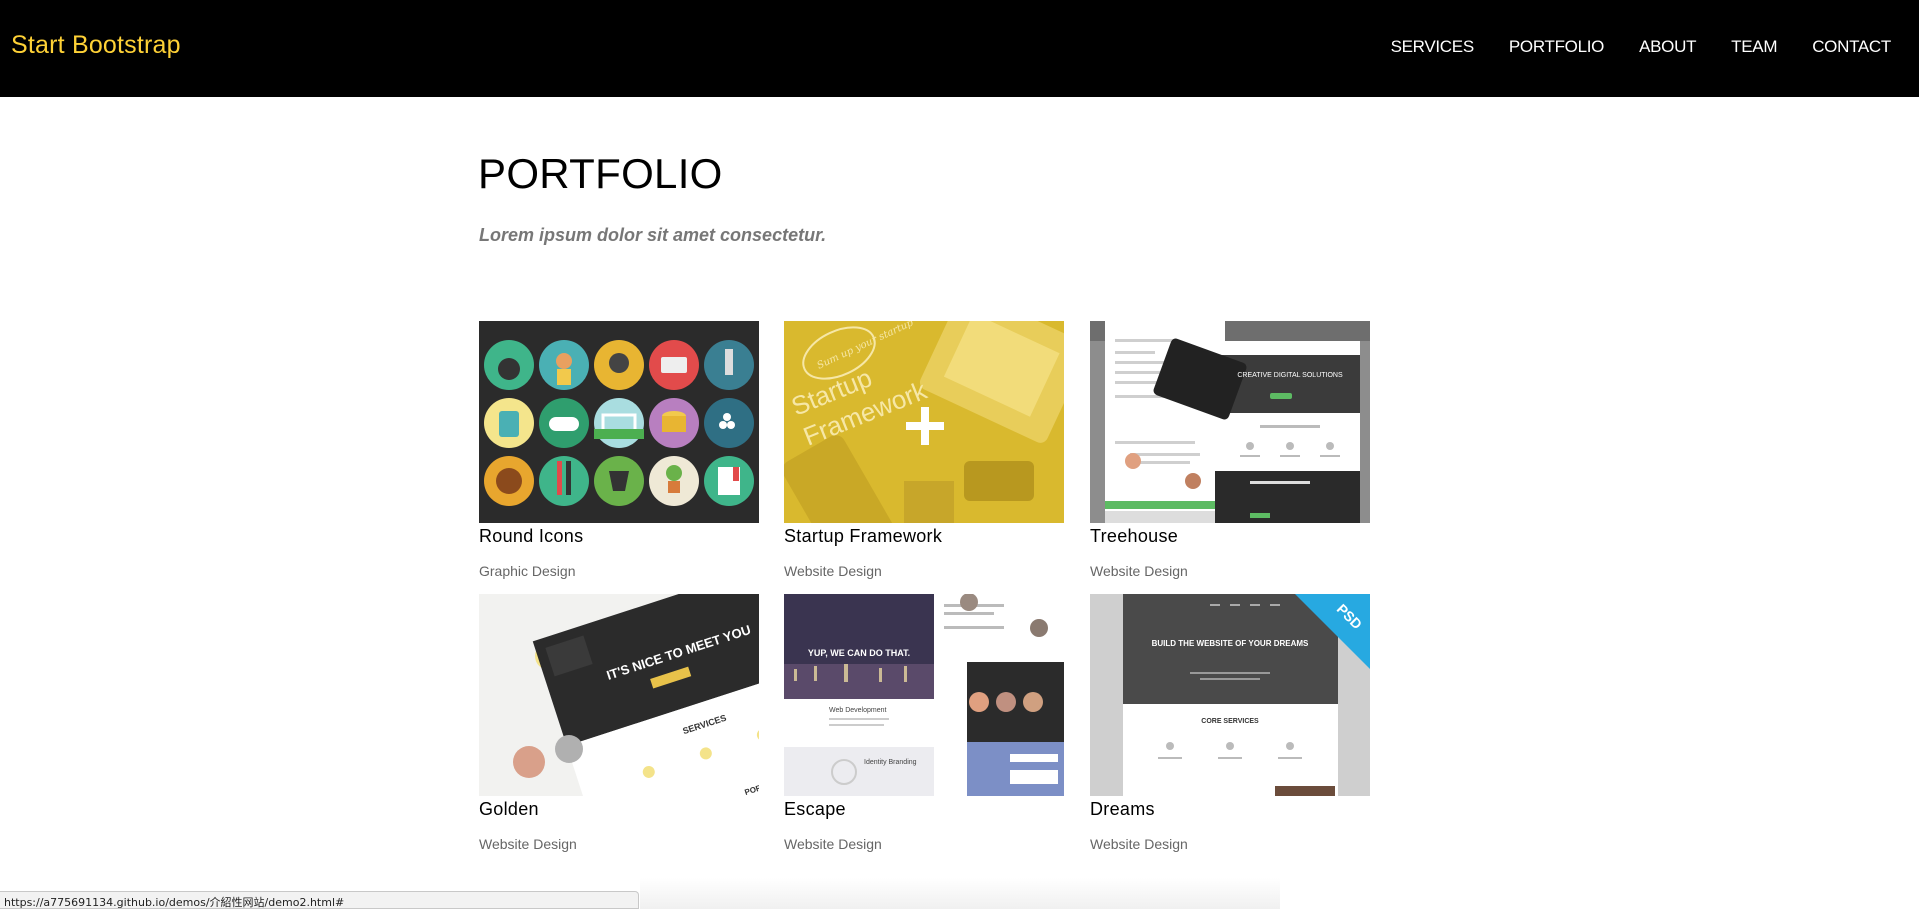  Describe the element at coordinates (531, 536) in the screenshot. I see `portfolio-item-title: Round Icons` at that location.